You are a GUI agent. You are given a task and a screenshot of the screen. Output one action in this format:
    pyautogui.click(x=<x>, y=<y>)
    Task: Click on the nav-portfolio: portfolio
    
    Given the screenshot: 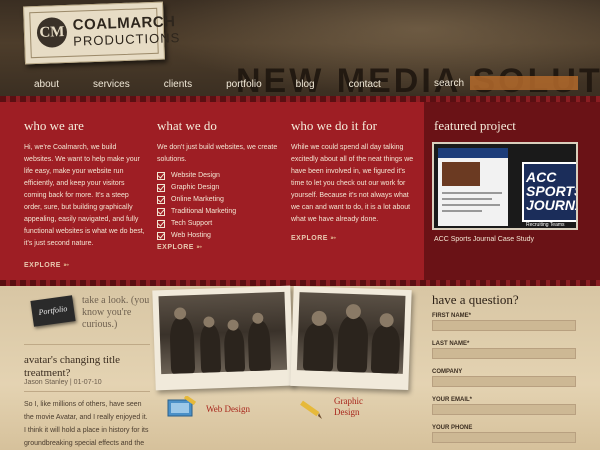 What is the action you would take?
    pyautogui.click(x=244, y=85)
    